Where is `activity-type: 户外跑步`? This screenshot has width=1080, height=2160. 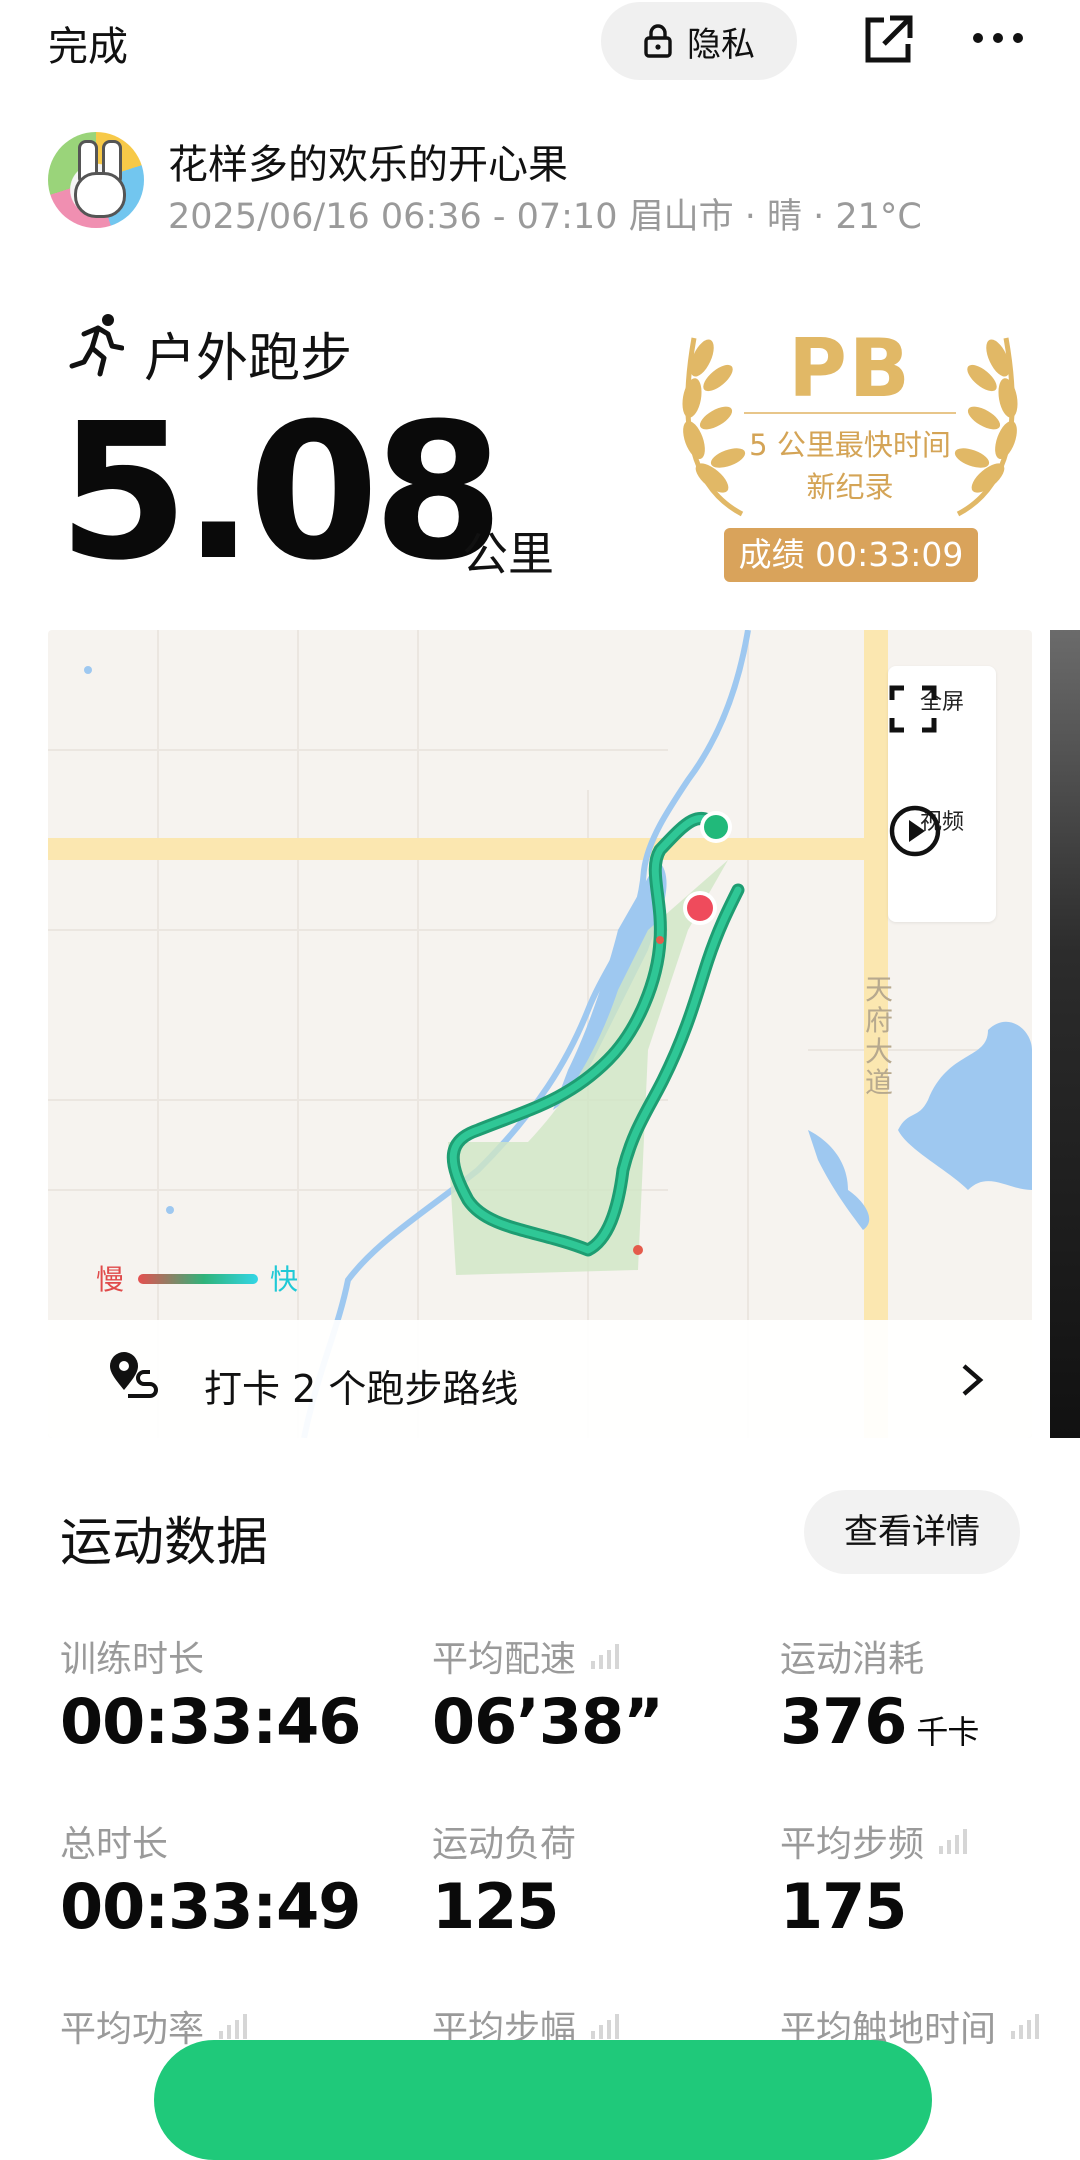 activity-type: 户外跑步 is located at coordinates (248, 359).